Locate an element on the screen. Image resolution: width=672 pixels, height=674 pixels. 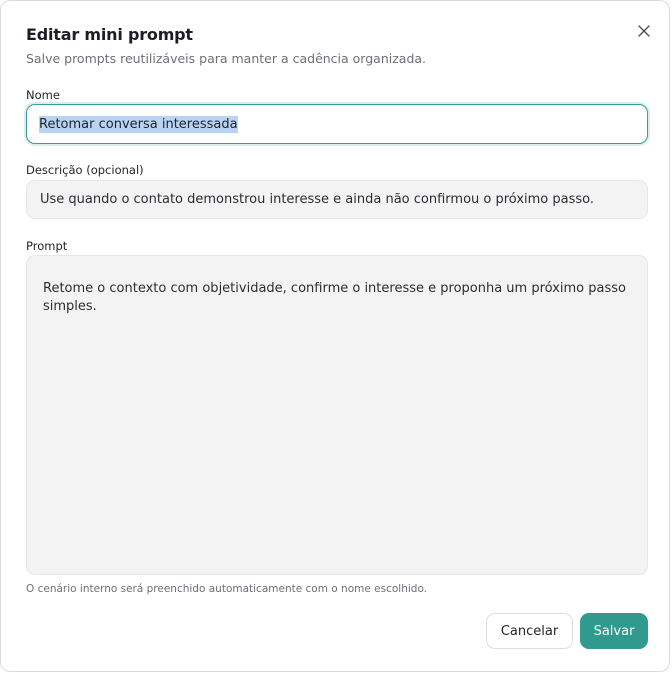
name-input: Retomar conversa interessada is located at coordinates (337, 124).